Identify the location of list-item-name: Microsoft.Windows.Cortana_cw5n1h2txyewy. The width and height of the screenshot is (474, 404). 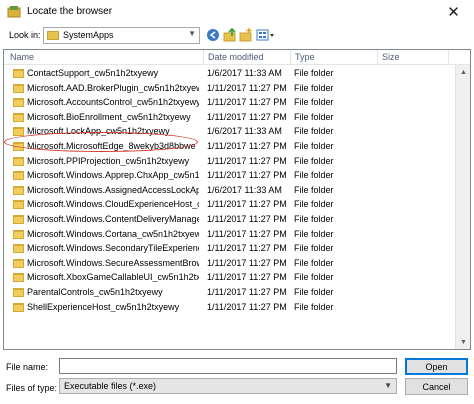
(113, 233).